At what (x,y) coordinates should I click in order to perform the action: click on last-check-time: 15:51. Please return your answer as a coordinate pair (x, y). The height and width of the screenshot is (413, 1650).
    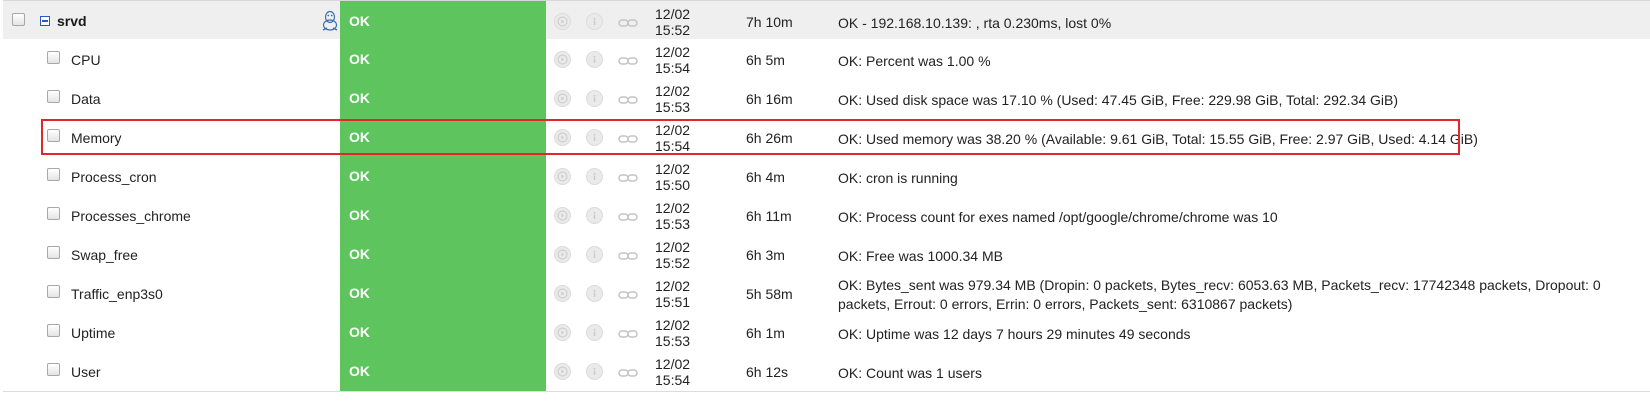
    Looking at the image, I should click on (673, 302).